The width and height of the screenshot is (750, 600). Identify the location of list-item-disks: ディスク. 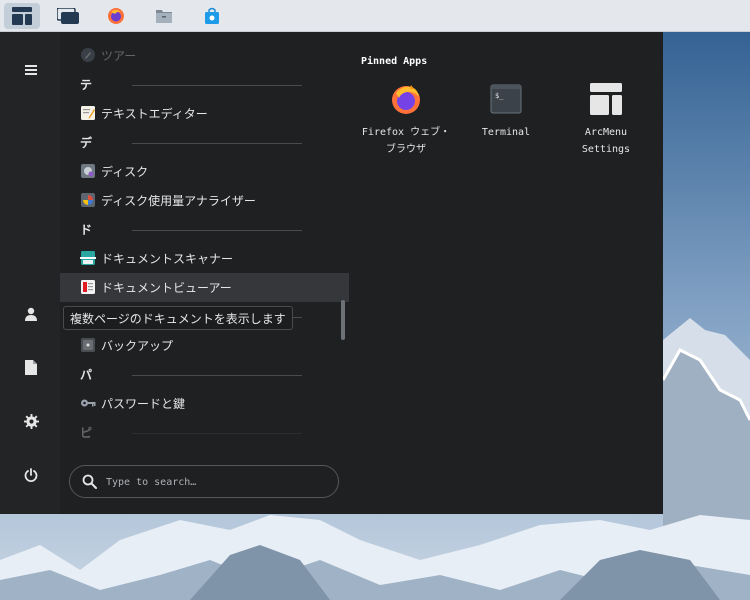
(204, 171).